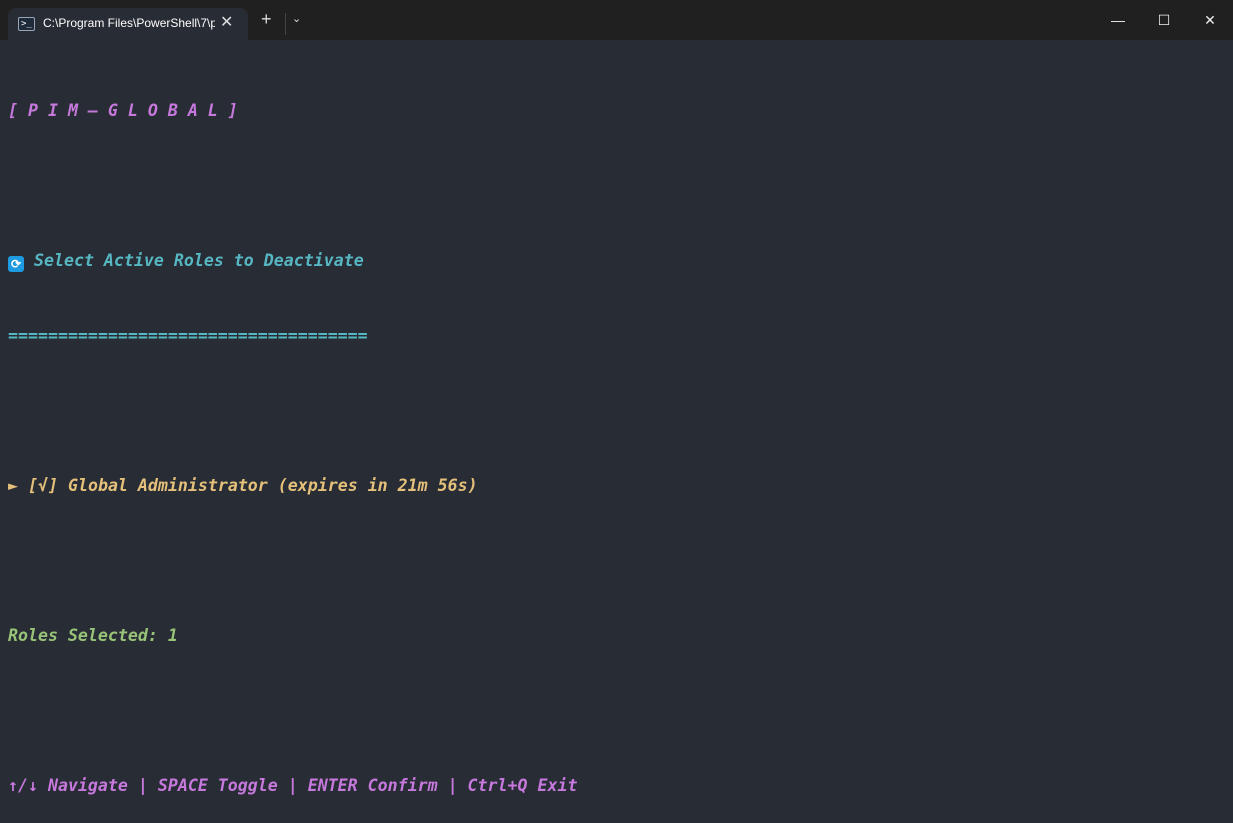 The height and width of the screenshot is (823, 1233). I want to click on sync-icon: ⟳, so click(16, 264).